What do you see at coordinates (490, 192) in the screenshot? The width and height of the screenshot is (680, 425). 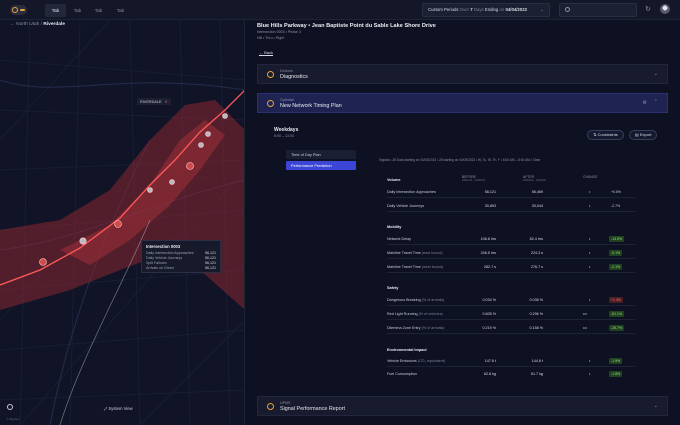 I see `before-value: 58,121` at bounding box center [490, 192].